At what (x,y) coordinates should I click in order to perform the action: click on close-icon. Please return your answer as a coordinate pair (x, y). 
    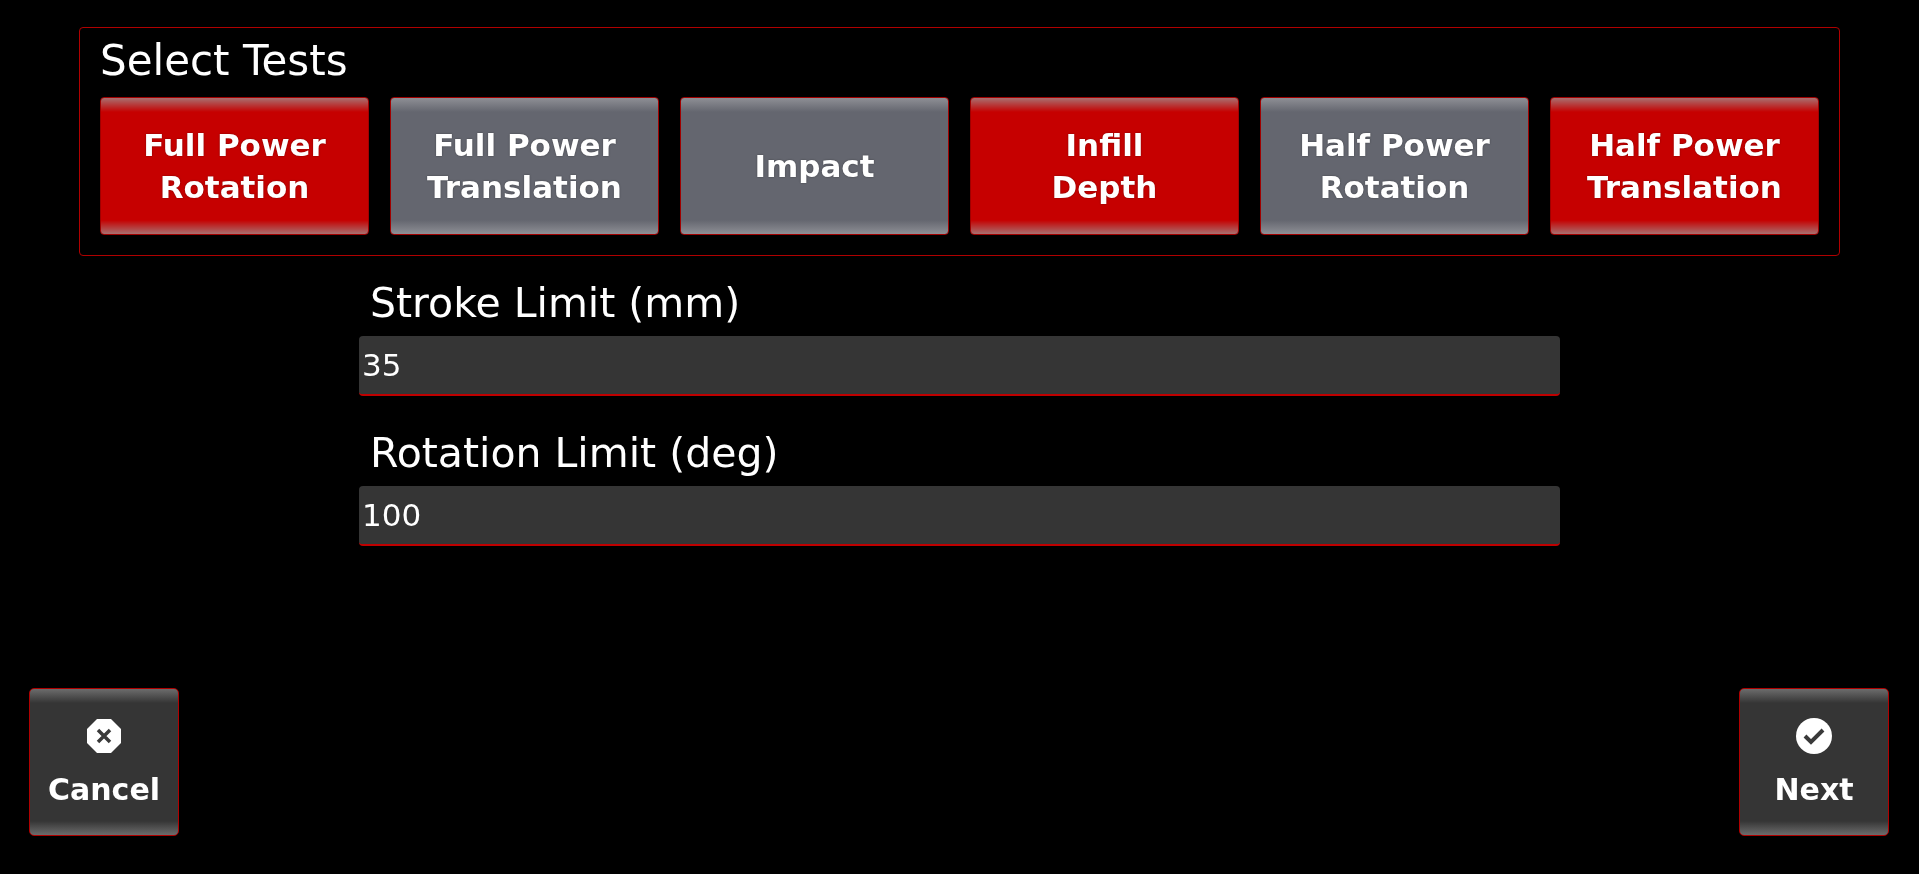
    Looking at the image, I should click on (104, 736).